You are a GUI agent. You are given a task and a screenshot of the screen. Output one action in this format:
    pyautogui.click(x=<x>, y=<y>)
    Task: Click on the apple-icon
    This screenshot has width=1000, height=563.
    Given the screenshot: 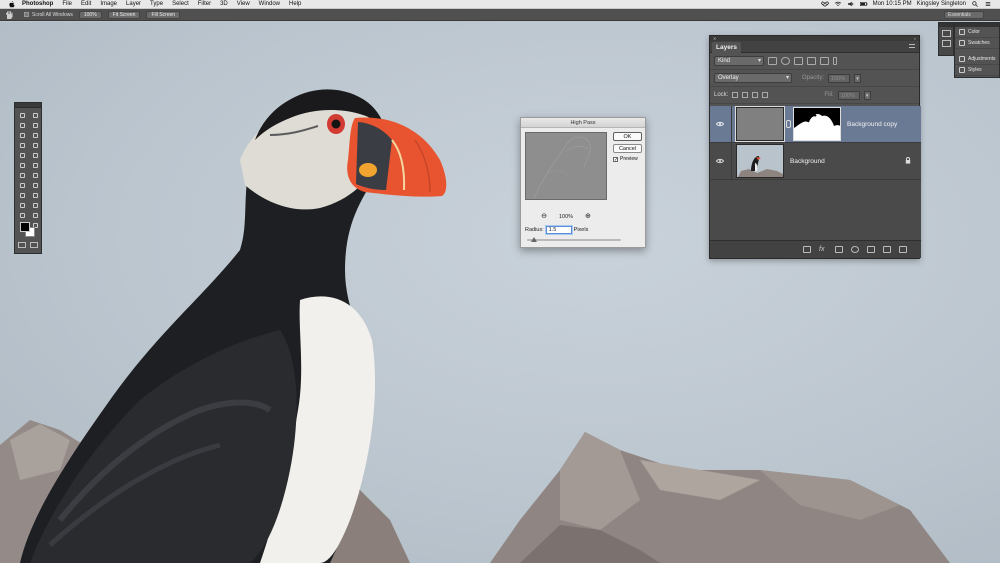 What is the action you would take?
    pyautogui.click(x=12, y=4)
    